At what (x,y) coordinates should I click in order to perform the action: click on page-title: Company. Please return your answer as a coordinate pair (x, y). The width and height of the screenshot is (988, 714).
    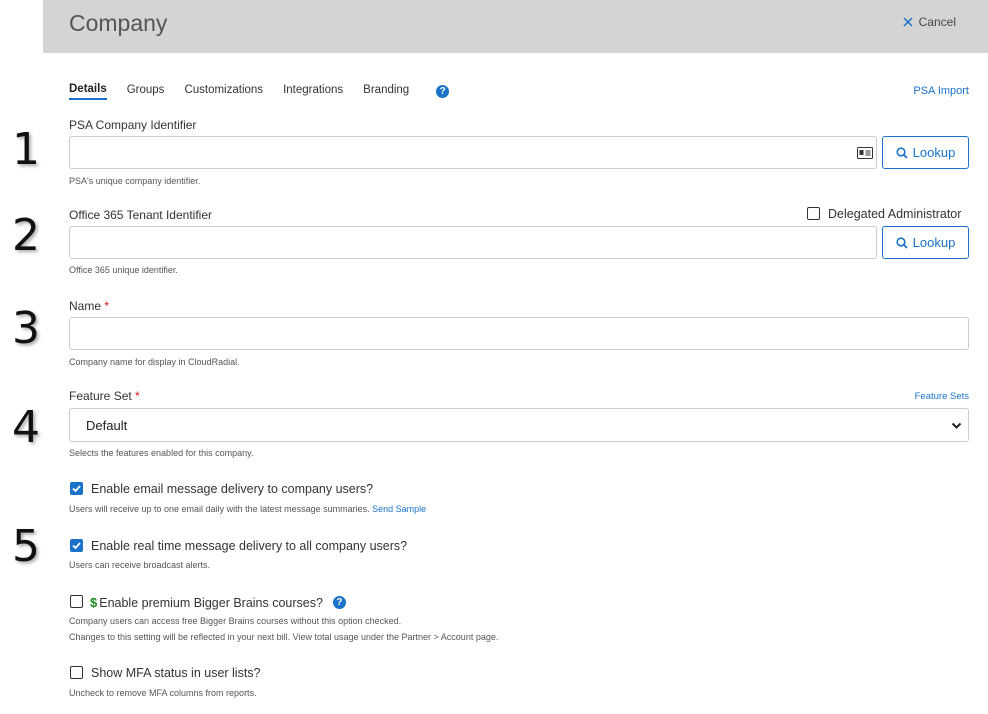
    Looking at the image, I should click on (118, 23).